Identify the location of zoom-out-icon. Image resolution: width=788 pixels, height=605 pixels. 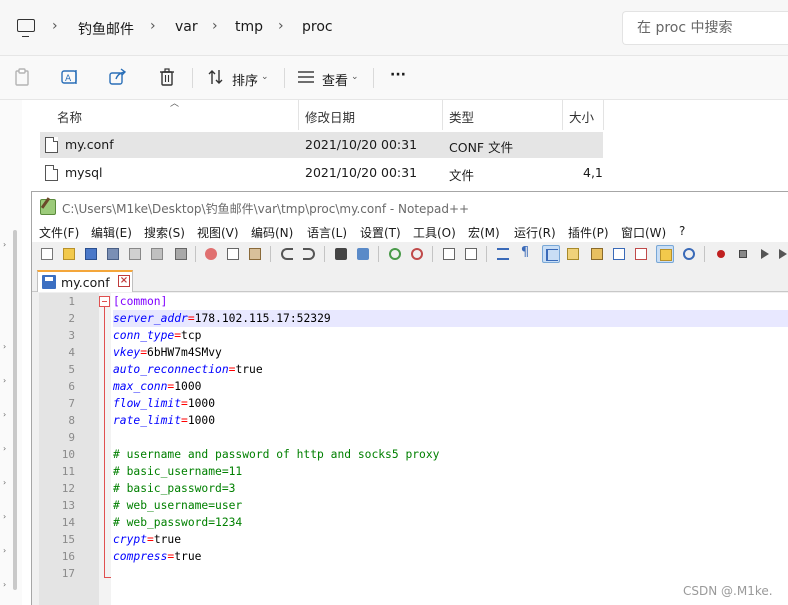
(417, 254).